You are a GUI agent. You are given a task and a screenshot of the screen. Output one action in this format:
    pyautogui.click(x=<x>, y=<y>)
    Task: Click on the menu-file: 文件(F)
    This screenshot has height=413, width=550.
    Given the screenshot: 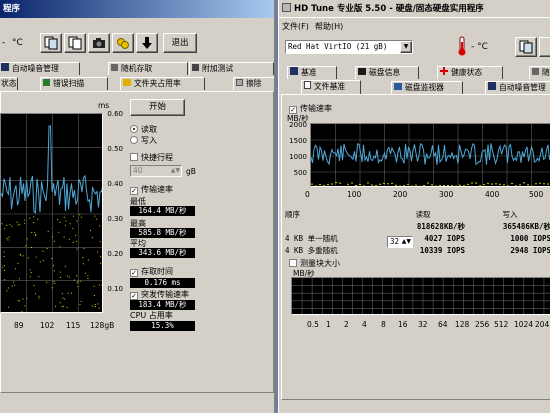 What is the action you would take?
    pyautogui.click(x=295, y=26)
    